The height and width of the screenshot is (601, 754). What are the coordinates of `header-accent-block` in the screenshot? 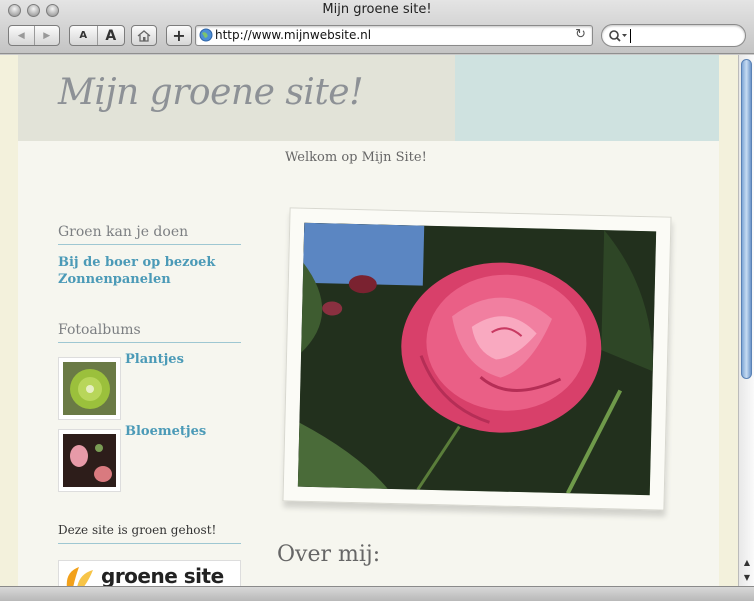 It's located at (587, 98).